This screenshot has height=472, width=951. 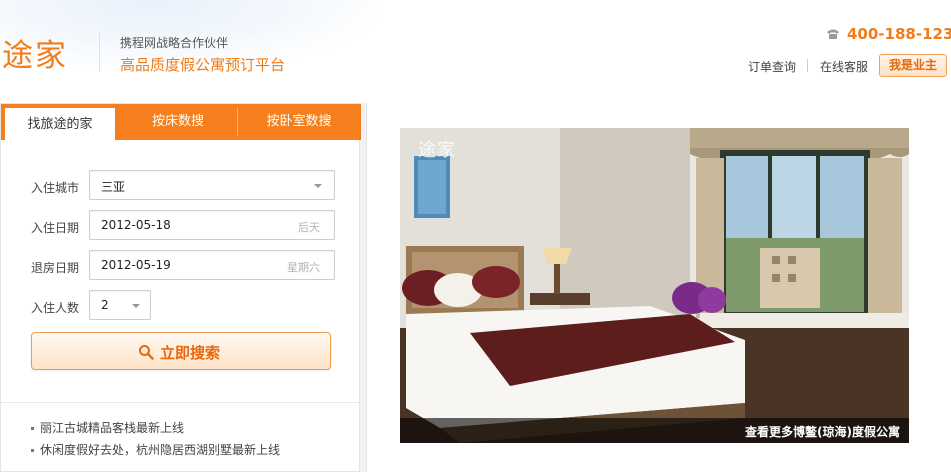 What do you see at coordinates (822, 431) in the screenshot?
I see `photo-caption-link: 查看更多博鳌(琼海)度假公寓` at bounding box center [822, 431].